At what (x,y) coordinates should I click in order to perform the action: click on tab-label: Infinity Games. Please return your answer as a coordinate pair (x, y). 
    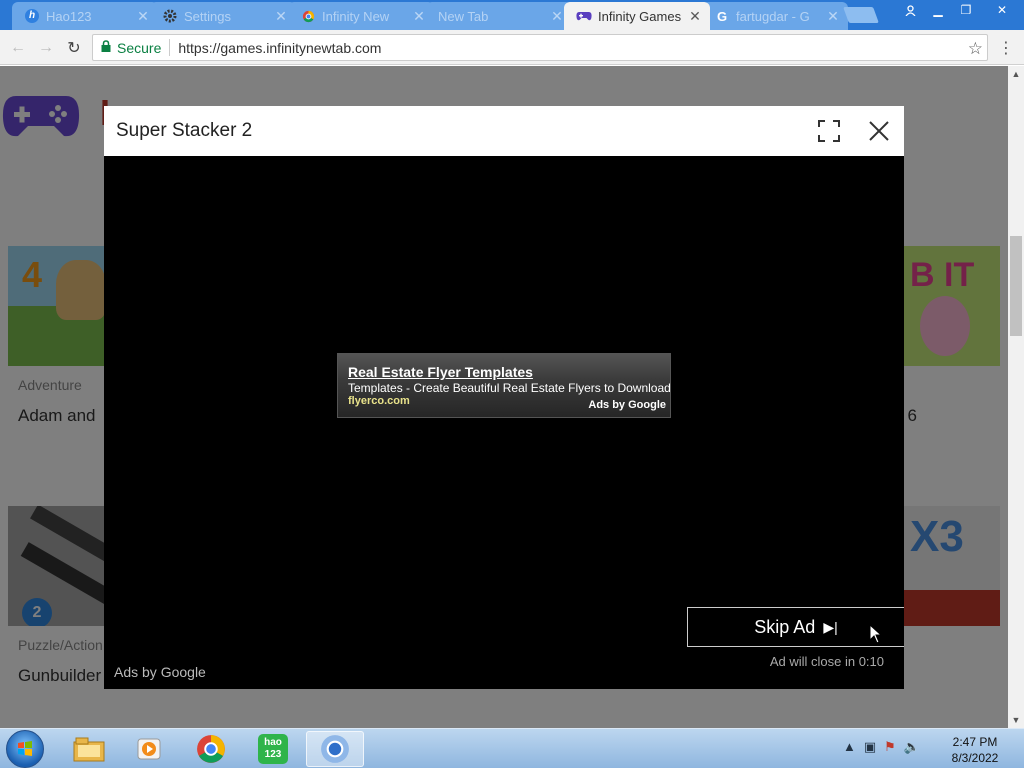
    Looking at the image, I should click on (640, 16).